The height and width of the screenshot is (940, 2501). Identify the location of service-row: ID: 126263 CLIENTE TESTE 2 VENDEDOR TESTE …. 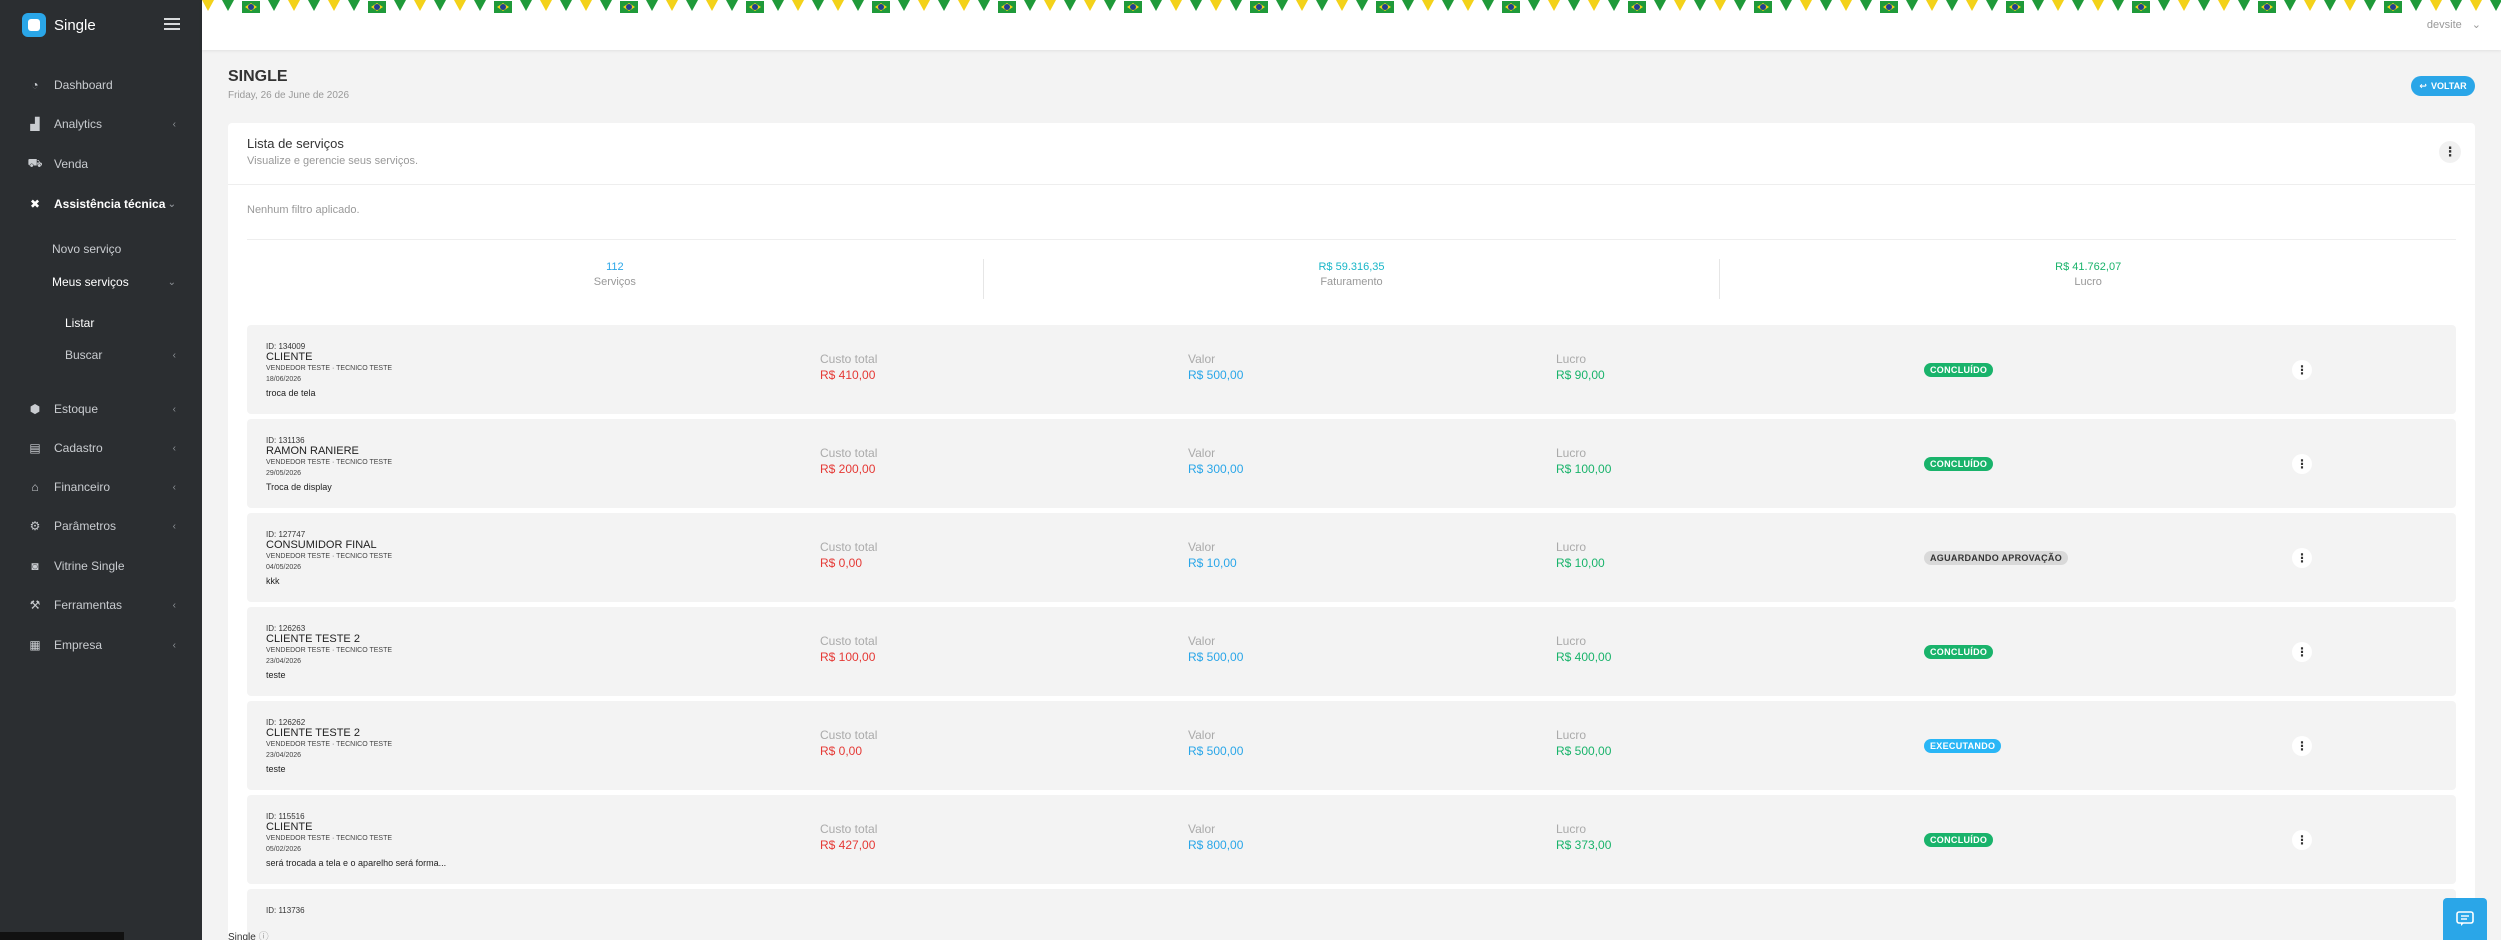
(1351, 651).